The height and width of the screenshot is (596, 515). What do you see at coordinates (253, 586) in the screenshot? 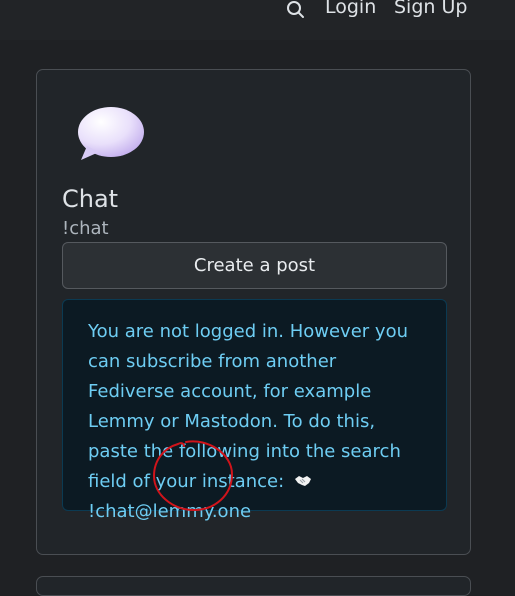
I see `next-card-edge` at bounding box center [253, 586].